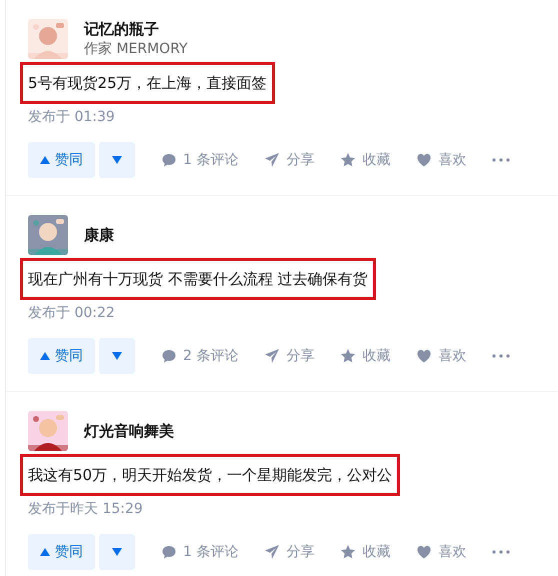 The image size is (558, 576). What do you see at coordinates (99, 235) in the screenshot?
I see `author-name: 康康` at bounding box center [99, 235].